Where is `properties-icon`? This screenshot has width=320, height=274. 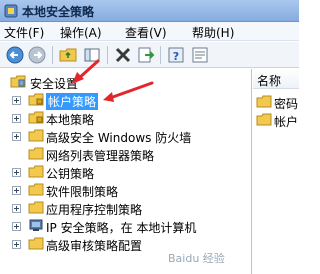
properties-icon is located at coordinates (200, 55).